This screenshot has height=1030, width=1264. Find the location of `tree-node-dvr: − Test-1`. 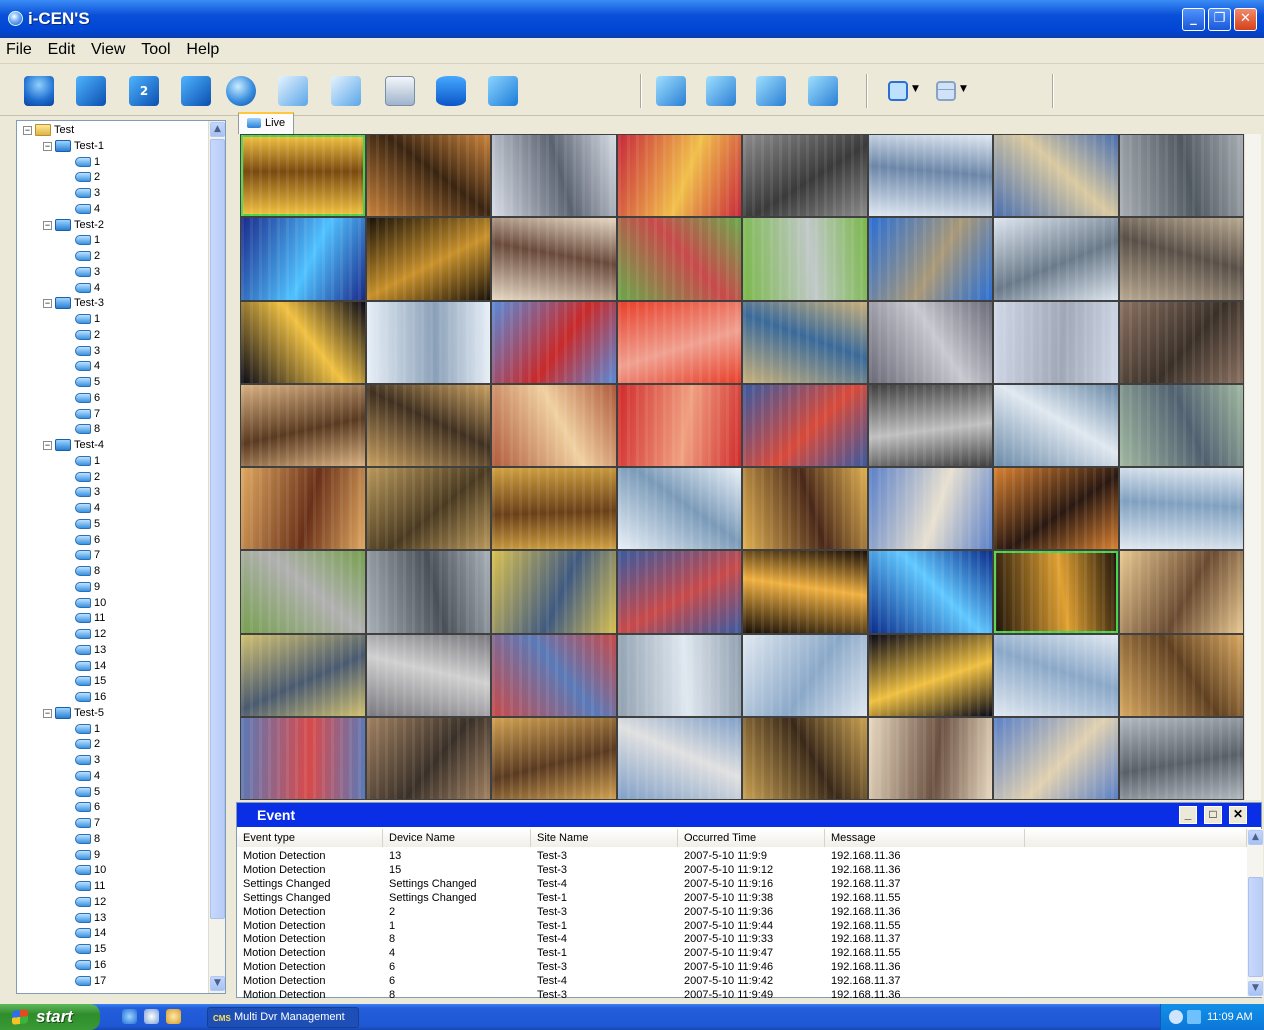

tree-node-dvr: − Test-1 is located at coordinates (73, 146).